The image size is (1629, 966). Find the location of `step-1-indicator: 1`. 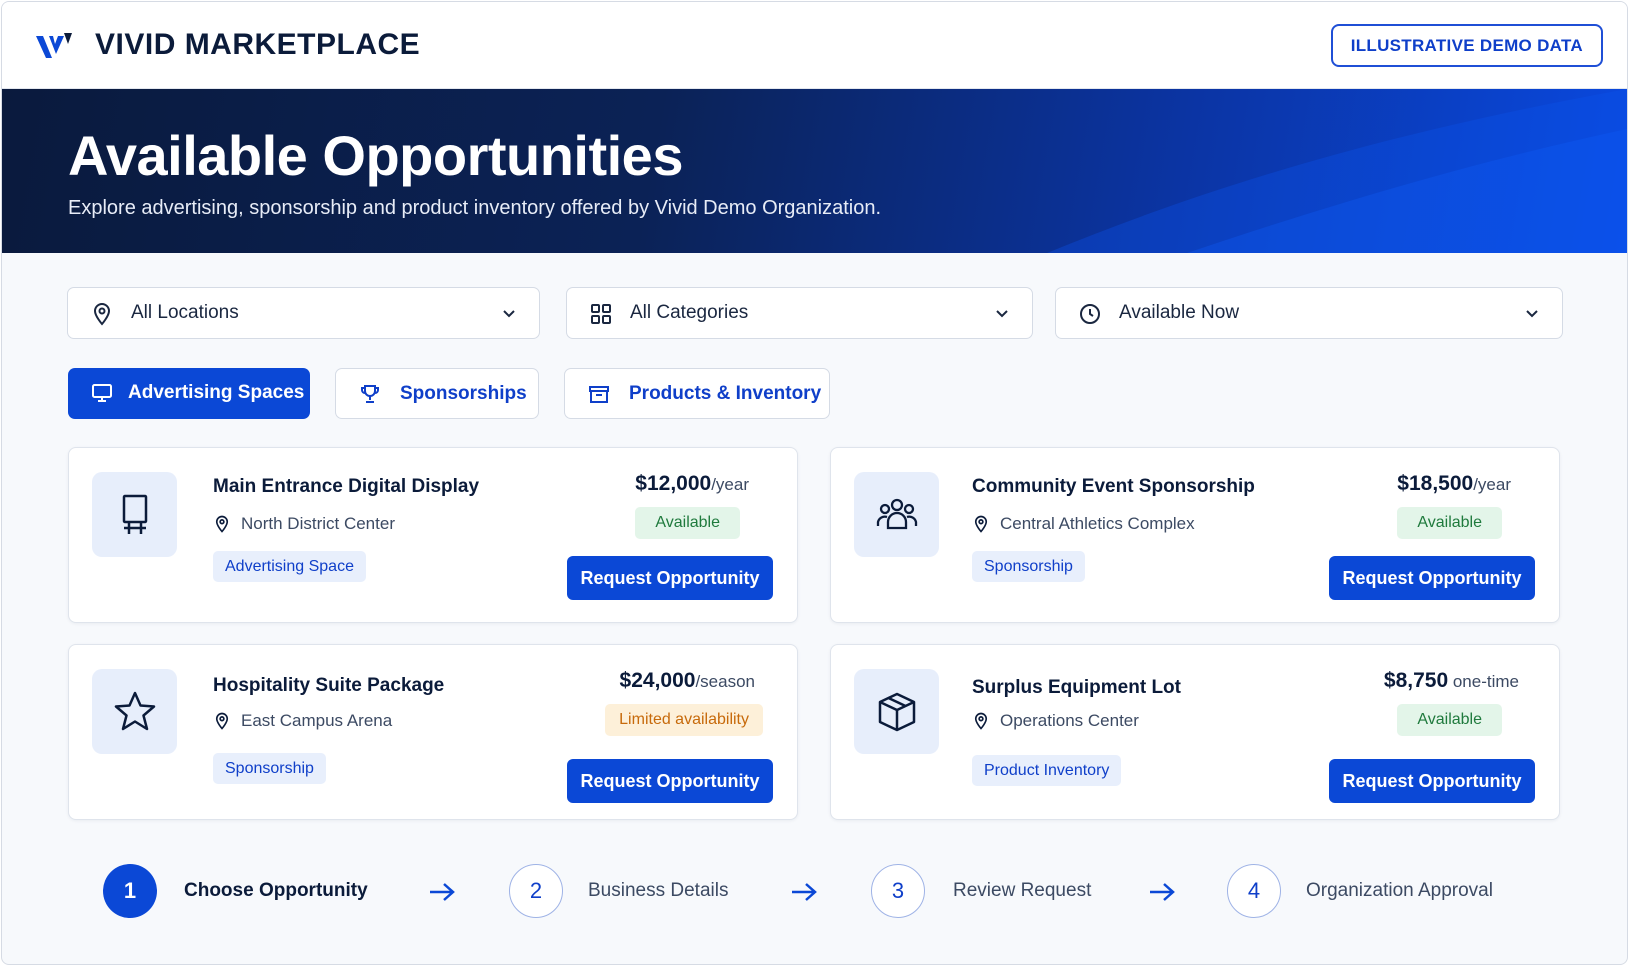

step-1-indicator: 1 is located at coordinates (130, 891).